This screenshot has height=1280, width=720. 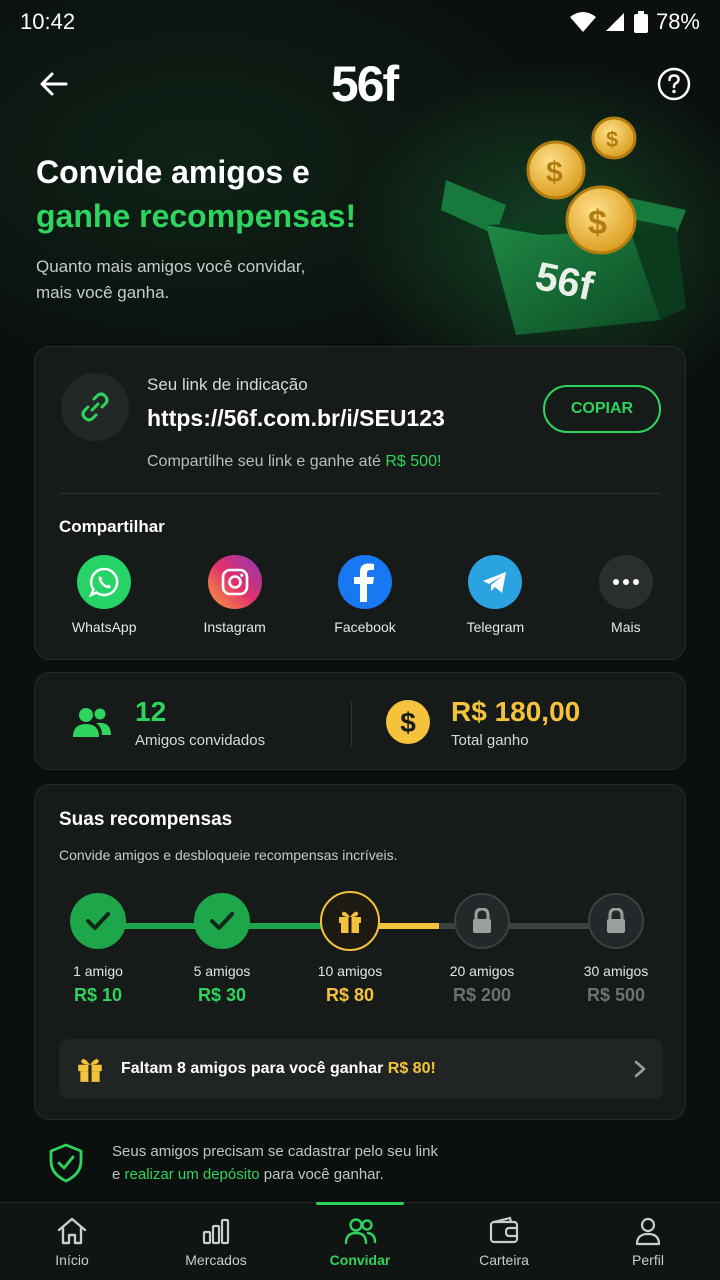 I want to click on hero-title-line2: ganhe recompensas!, so click(x=196, y=216).